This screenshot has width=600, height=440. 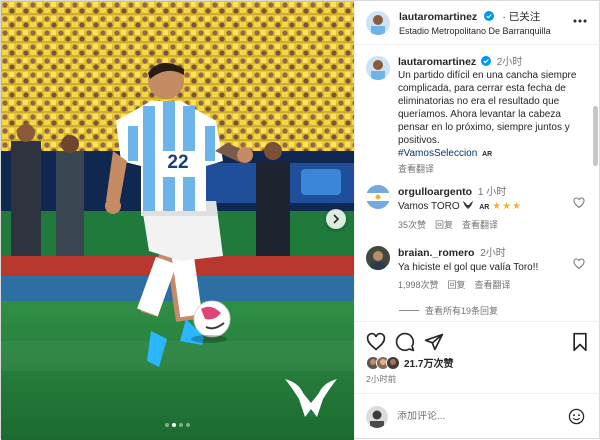 I want to click on author-username: lautaromartinez, so click(x=438, y=17).